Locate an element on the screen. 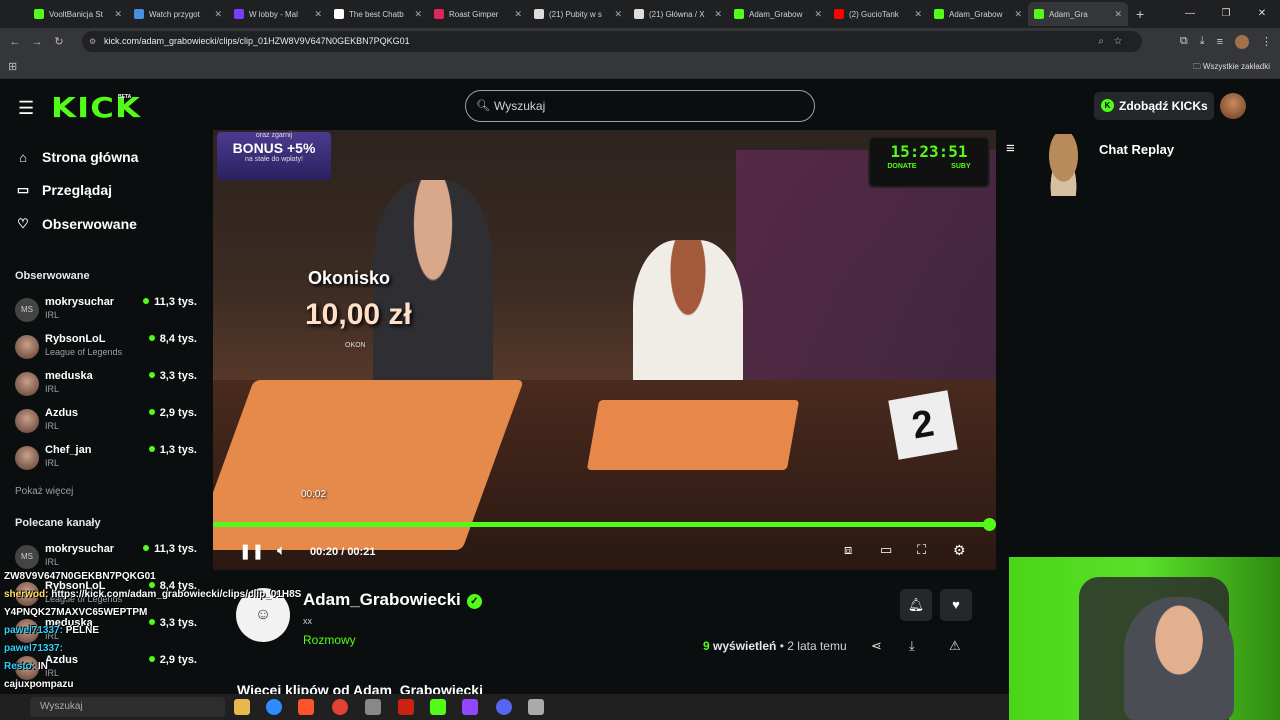 This screenshot has width=1280, height=720. maximize-button: ❐ is located at coordinates (1226, 14).